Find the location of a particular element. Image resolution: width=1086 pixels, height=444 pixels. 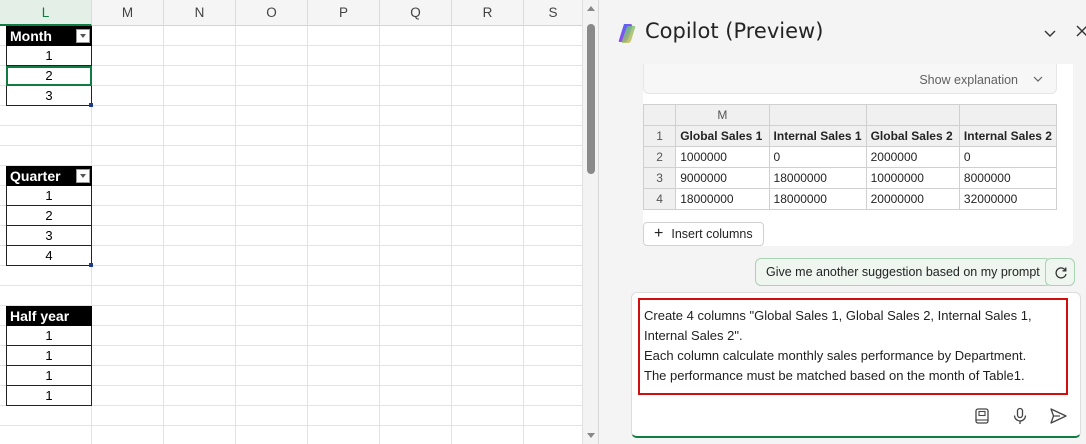

column-letter-cell: M is located at coordinates (722, 115).